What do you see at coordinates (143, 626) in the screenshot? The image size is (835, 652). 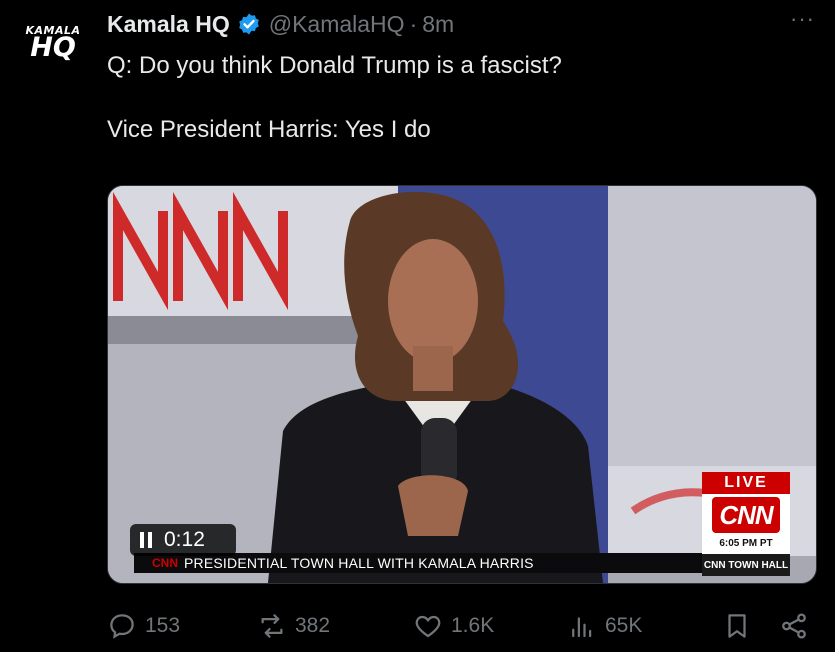 I see `reply-button: 153` at bounding box center [143, 626].